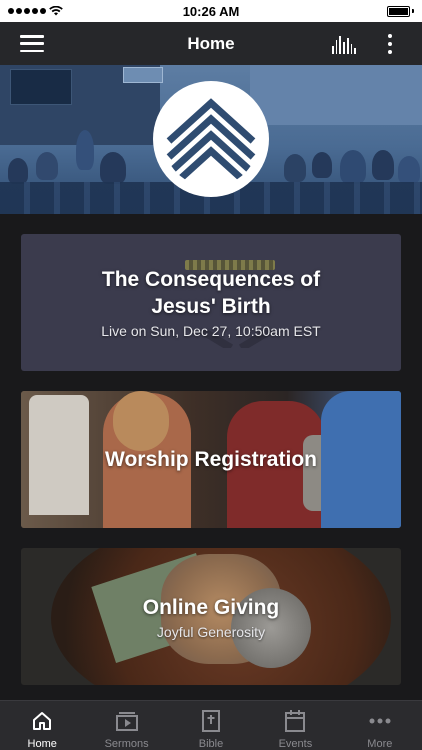 The height and width of the screenshot is (750, 422). Describe the element at coordinates (56, 11) in the screenshot. I see `wifi-icon` at that location.